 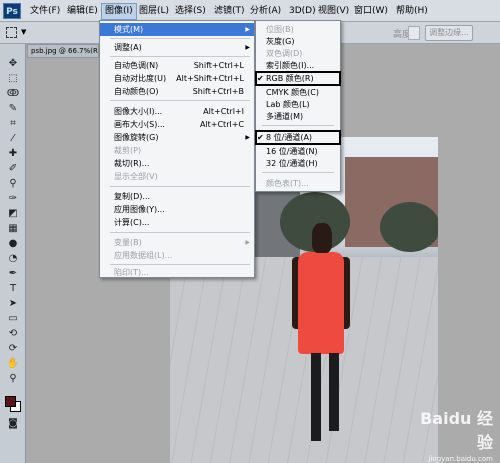 I want to click on healing-brush-icon: ✚, so click(x=13, y=154).